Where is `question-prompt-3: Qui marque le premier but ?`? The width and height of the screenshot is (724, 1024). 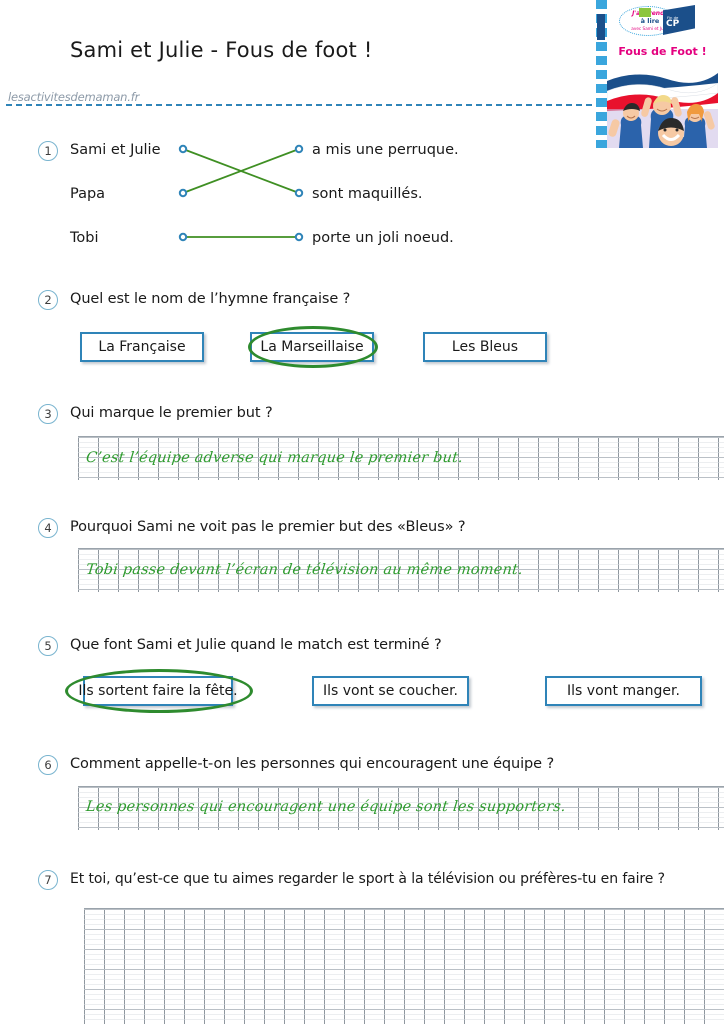 question-prompt-3: Qui marque le premier but ? is located at coordinates (171, 413).